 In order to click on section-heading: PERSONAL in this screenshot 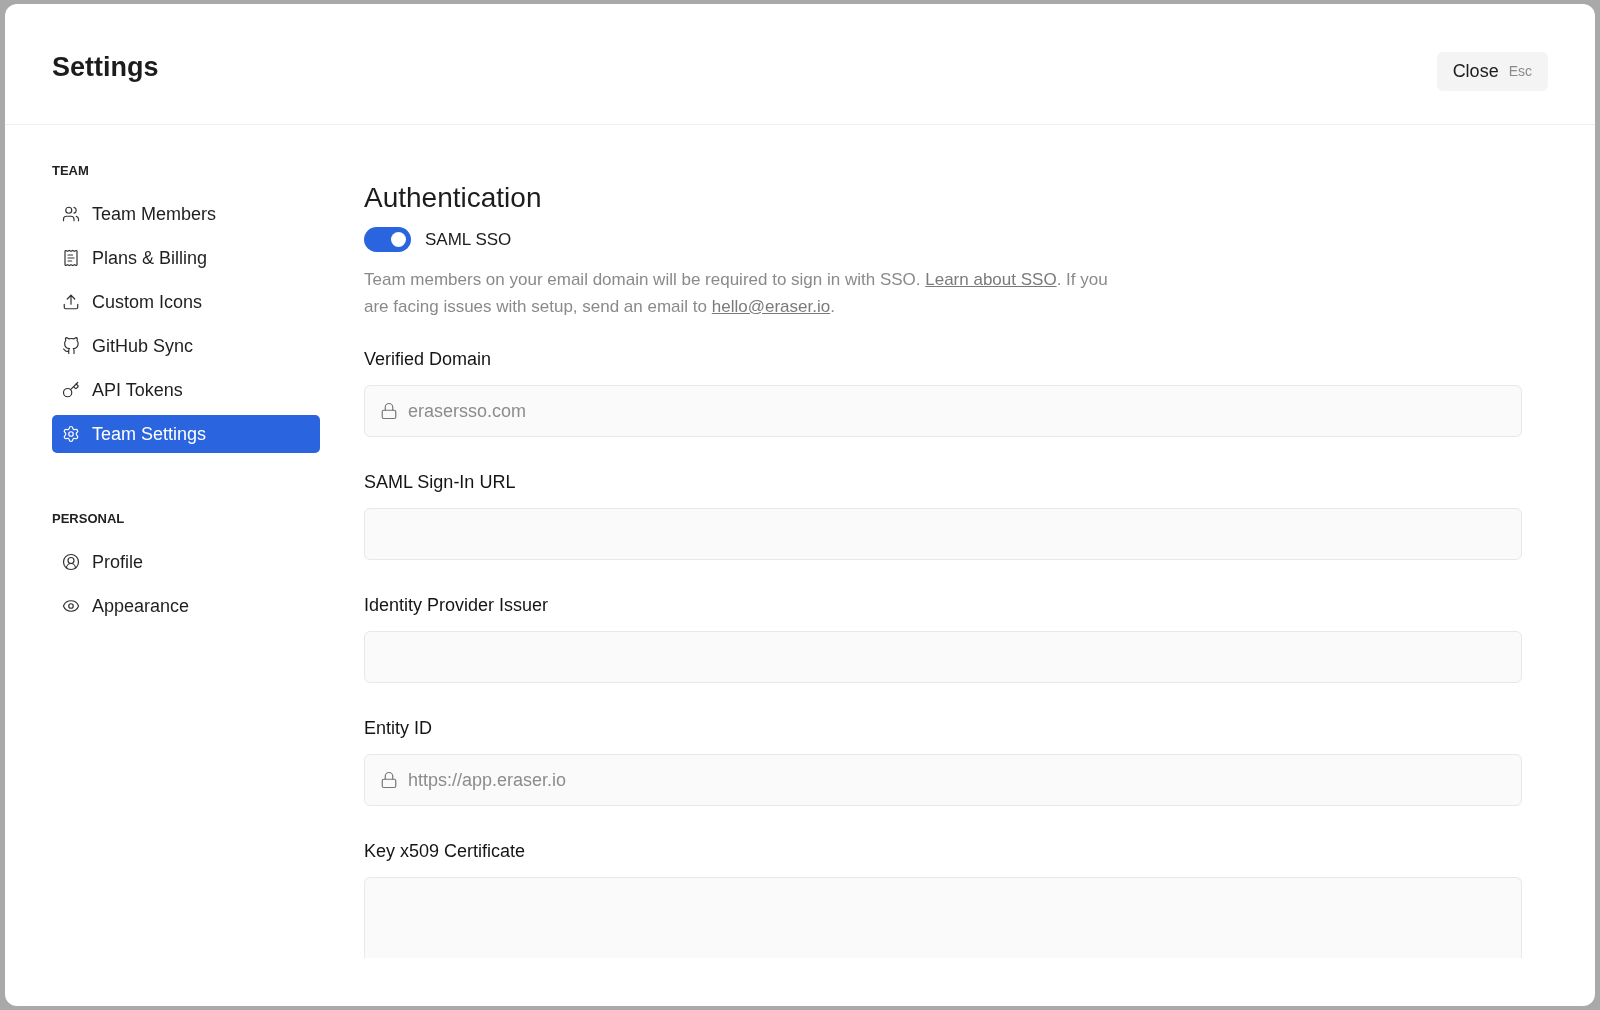, I will do `click(89, 519)`.